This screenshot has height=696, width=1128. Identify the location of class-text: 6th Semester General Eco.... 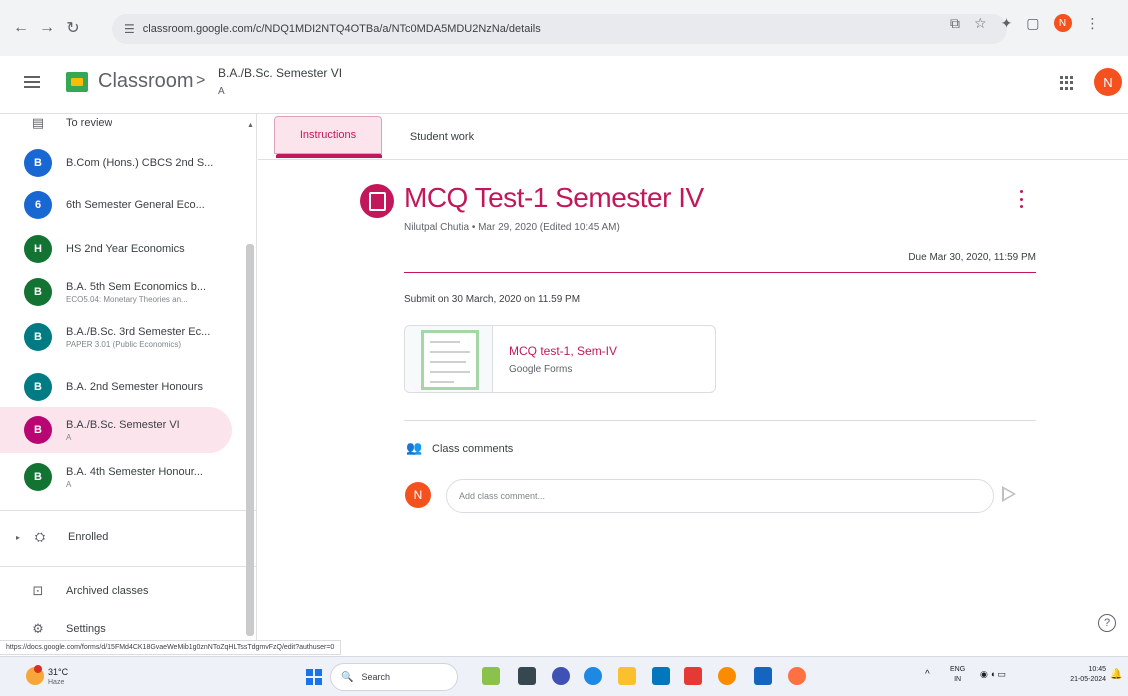
(135, 205).